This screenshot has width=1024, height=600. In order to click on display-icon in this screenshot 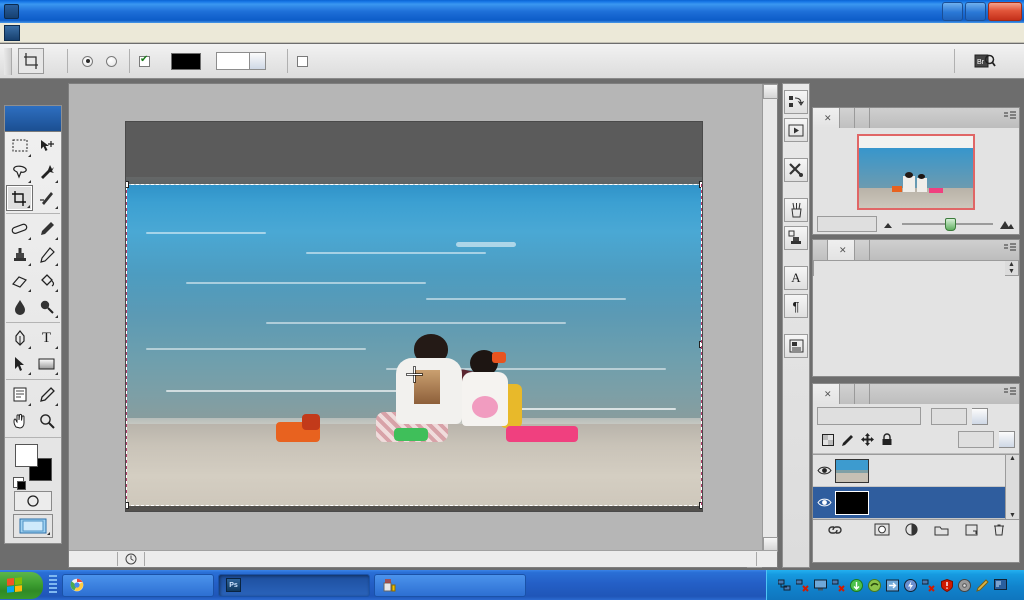, I will do `click(1000, 585)`.